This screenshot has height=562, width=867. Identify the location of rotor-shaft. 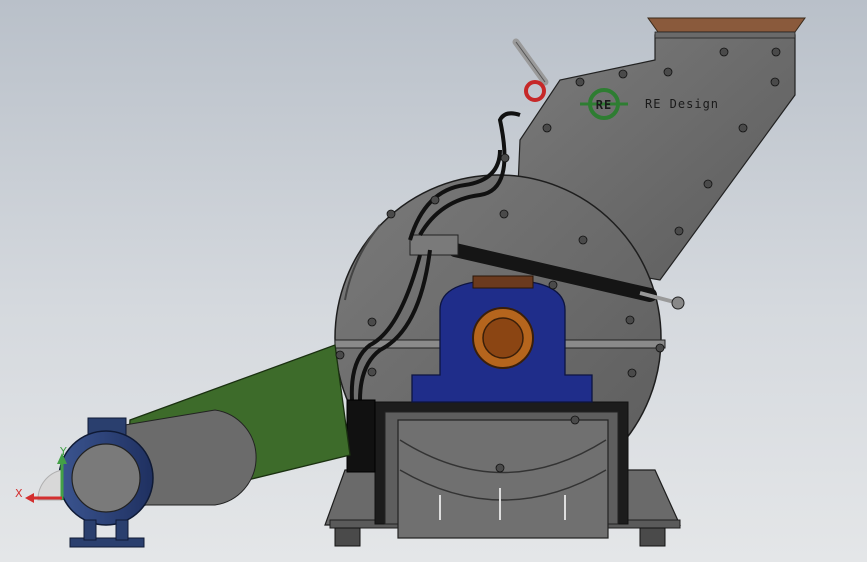
(503, 338).